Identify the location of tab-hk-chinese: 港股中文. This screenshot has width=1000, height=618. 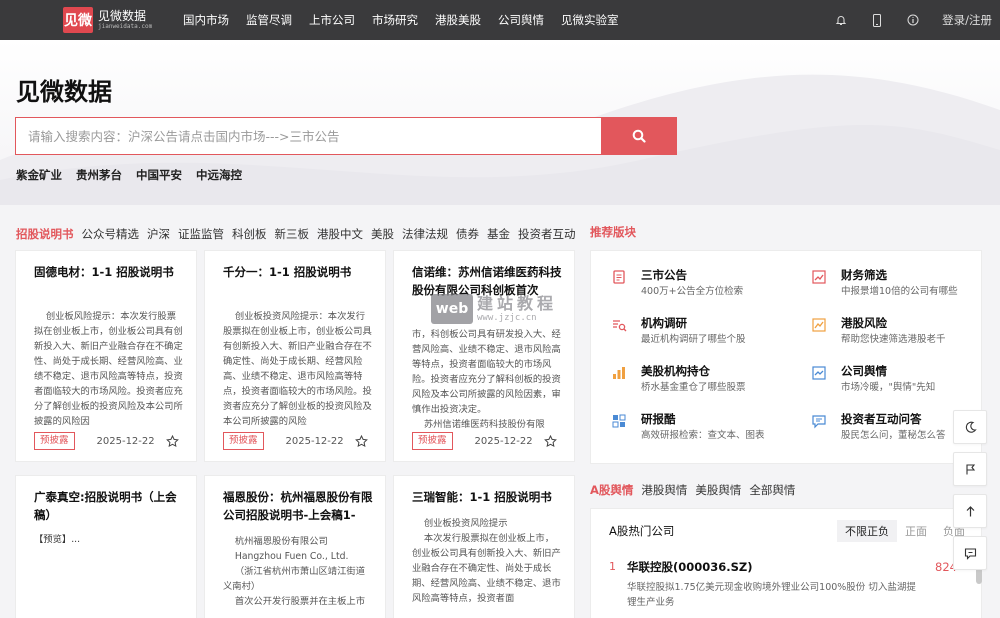
(340, 234).